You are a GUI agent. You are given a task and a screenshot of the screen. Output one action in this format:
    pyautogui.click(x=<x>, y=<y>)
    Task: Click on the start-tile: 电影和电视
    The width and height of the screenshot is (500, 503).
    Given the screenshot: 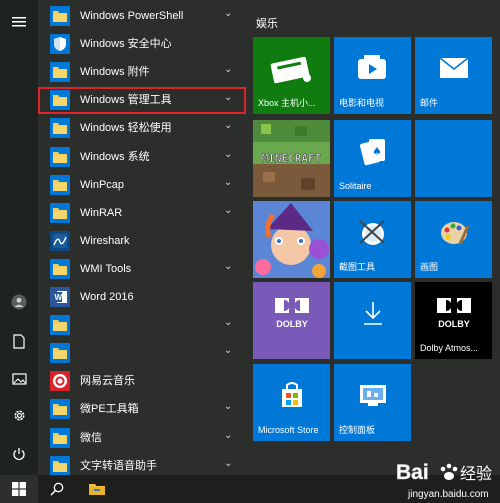 What is the action you would take?
    pyautogui.click(x=372, y=75)
    